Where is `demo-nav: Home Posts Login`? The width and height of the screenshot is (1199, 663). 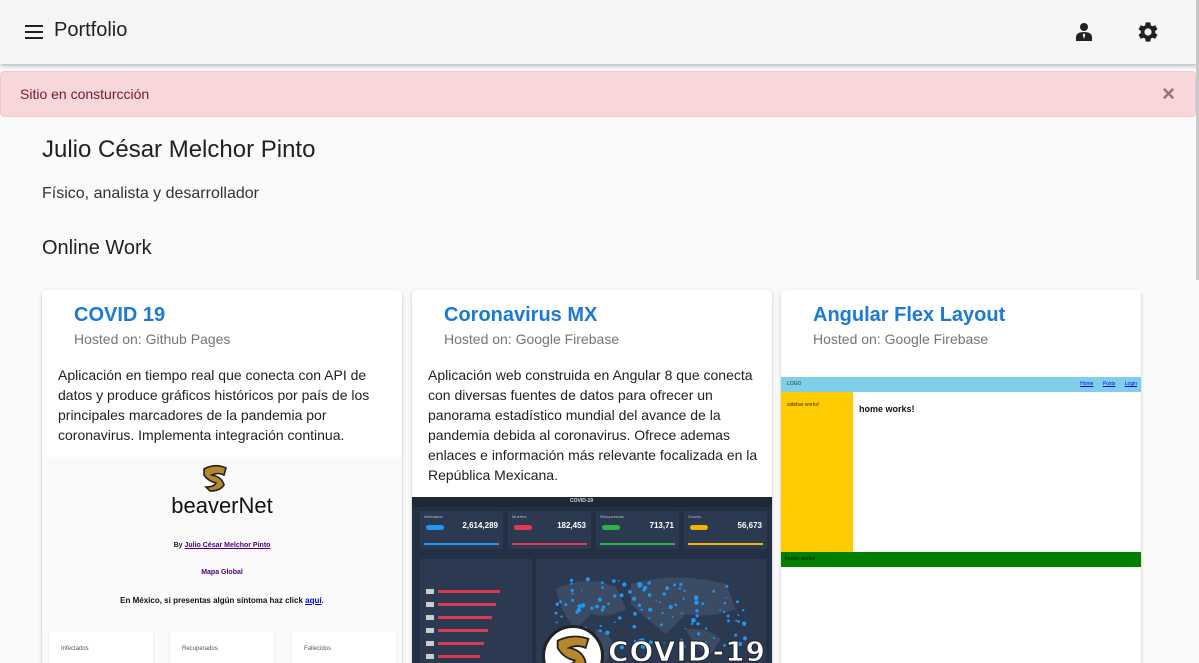
demo-nav: Home Posts Login is located at coordinates (1104, 384).